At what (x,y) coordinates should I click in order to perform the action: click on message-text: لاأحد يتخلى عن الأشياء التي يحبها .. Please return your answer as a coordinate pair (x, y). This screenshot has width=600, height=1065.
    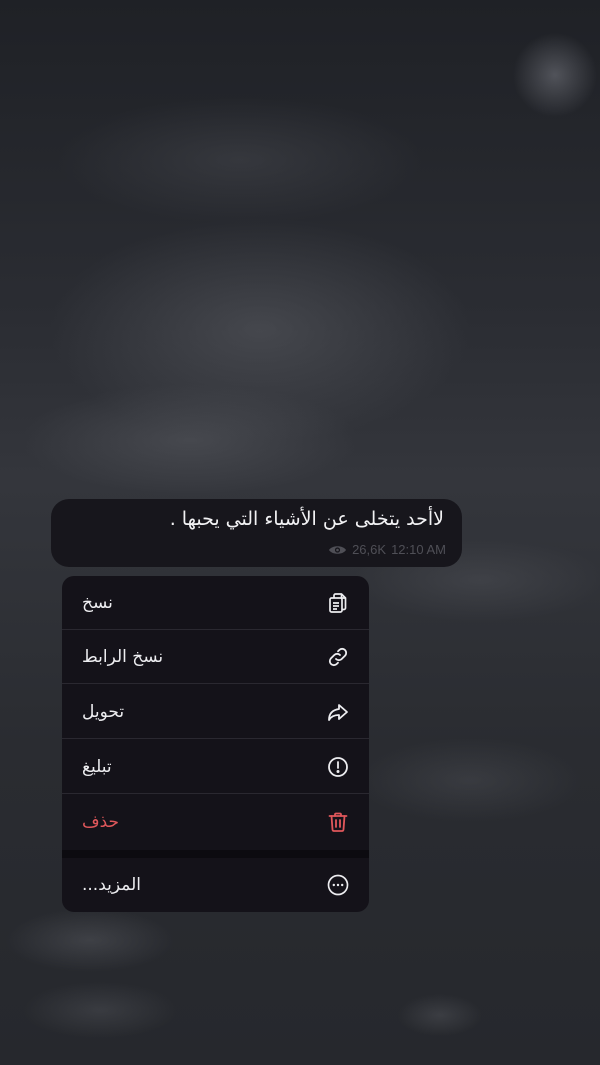
    Looking at the image, I should click on (306, 519).